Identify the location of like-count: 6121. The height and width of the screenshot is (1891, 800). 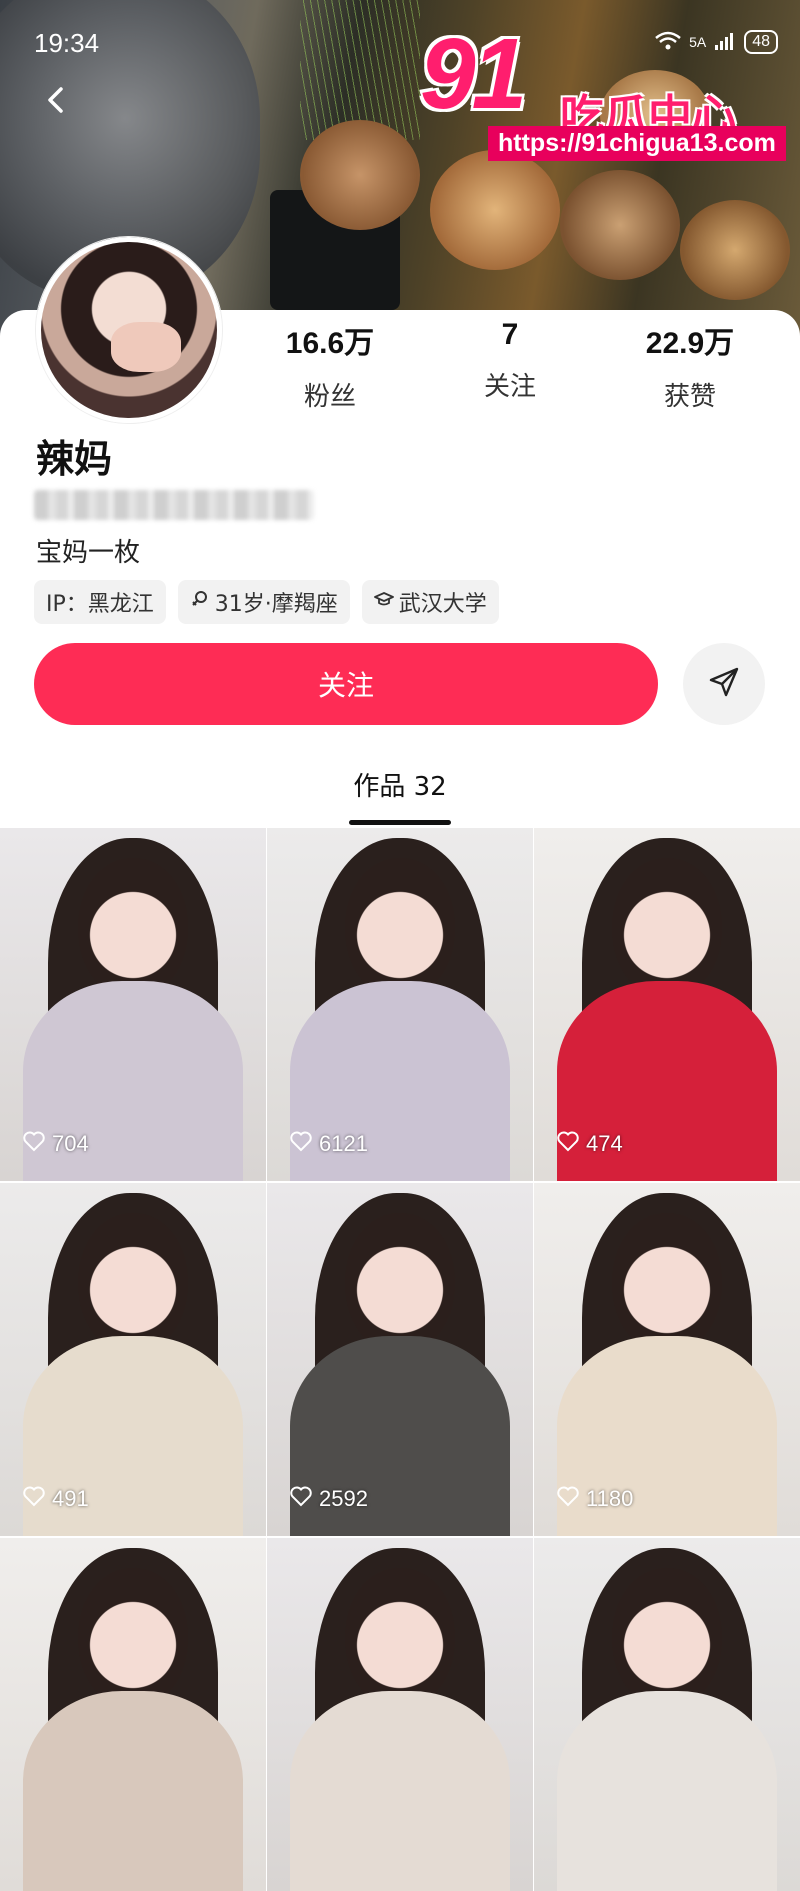
(328, 1144).